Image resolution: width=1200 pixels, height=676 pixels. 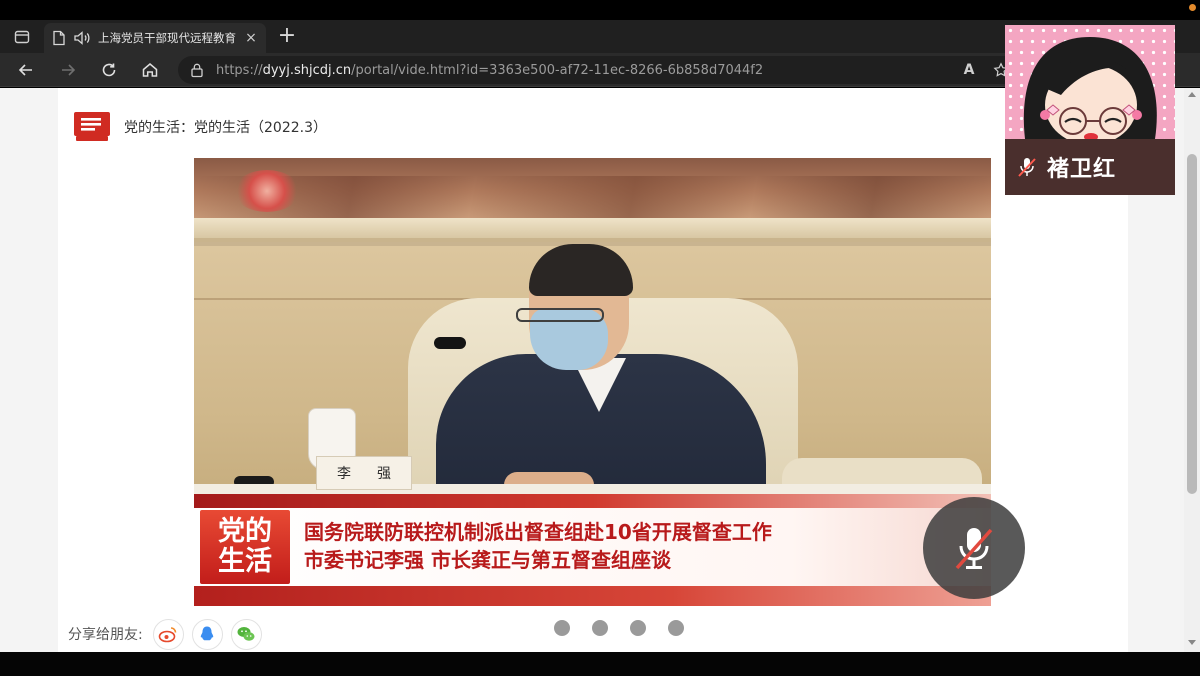 What do you see at coordinates (245, 531) in the screenshot?
I see `program-logo-line: 党的` at bounding box center [245, 531].